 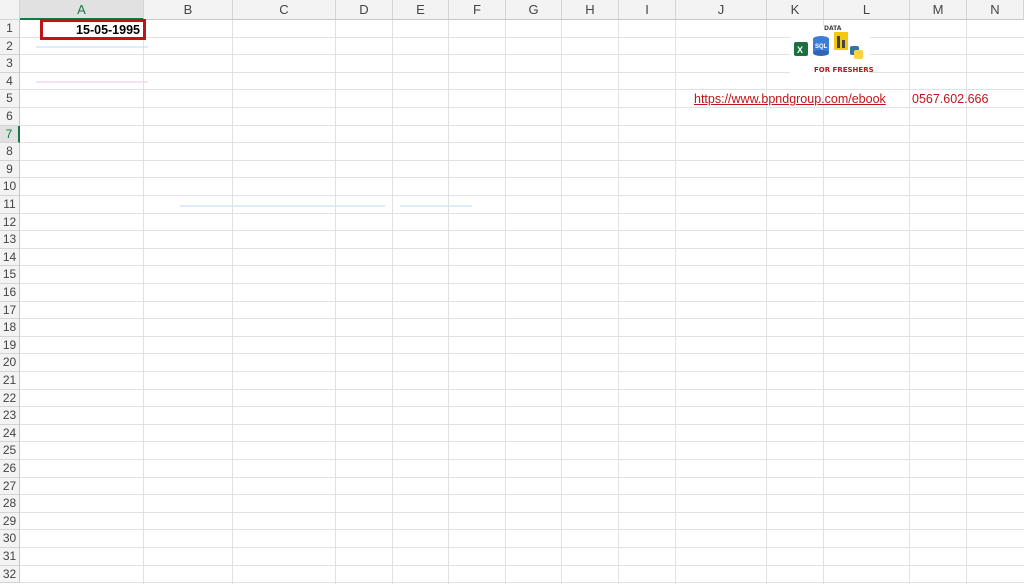 What do you see at coordinates (856, 52) in the screenshot?
I see `python-icon` at bounding box center [856, 52].